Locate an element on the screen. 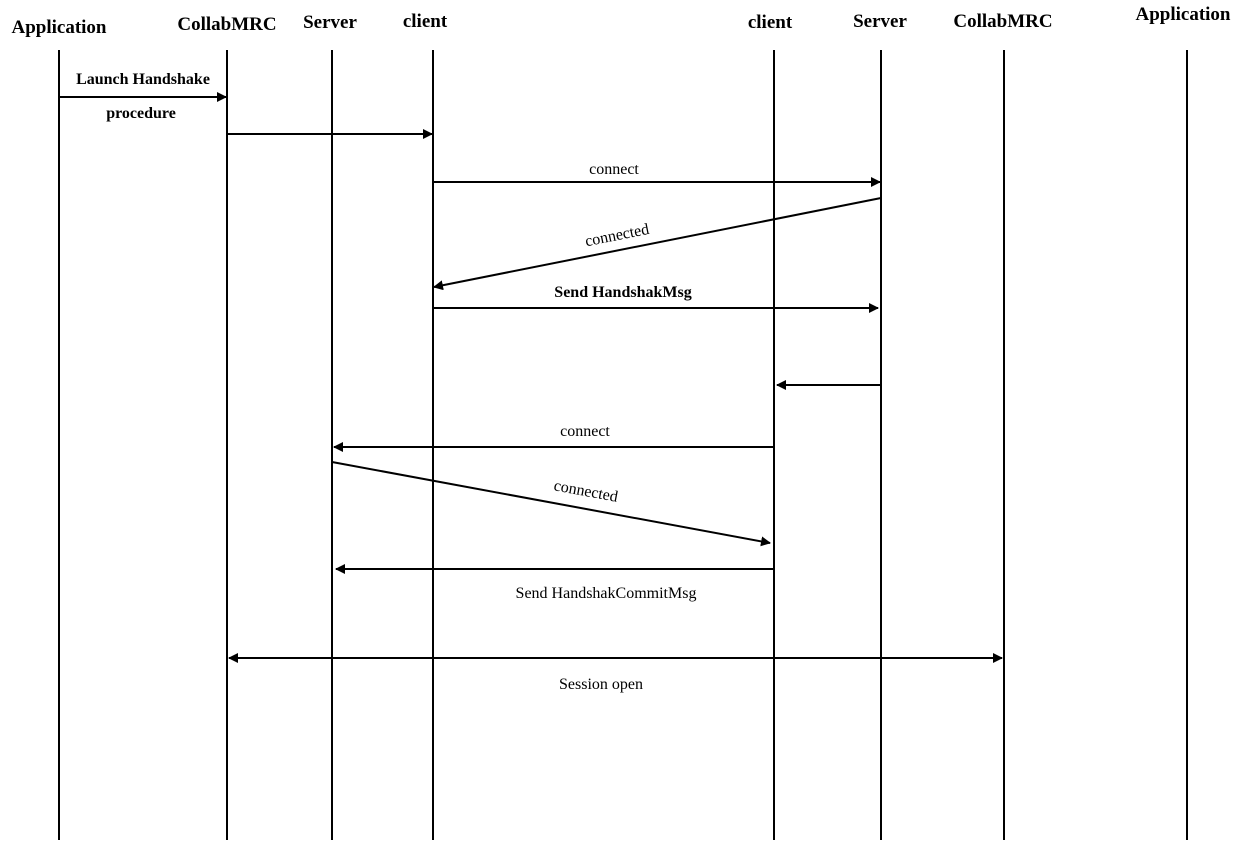  actor-label-client-left: client is located at coordinates (425, 21).